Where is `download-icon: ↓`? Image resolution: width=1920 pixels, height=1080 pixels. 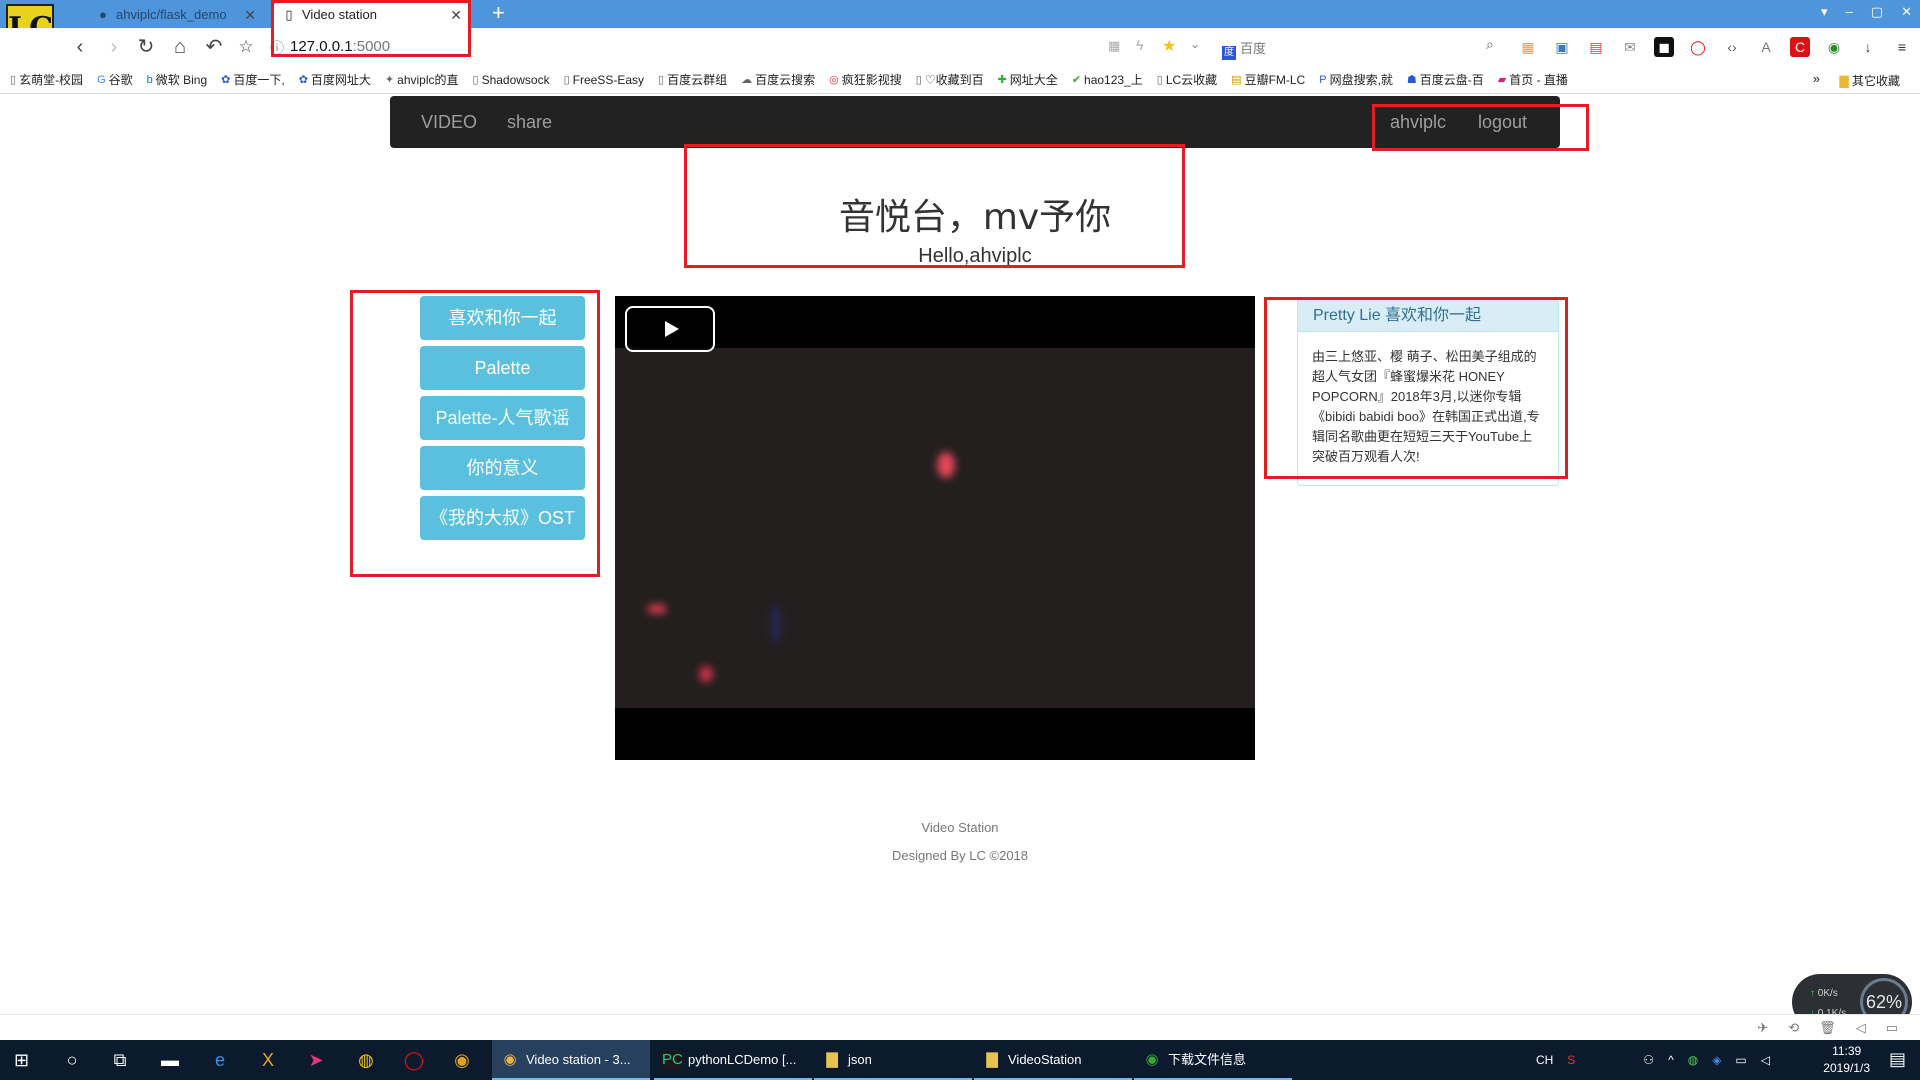
download-icon: ↓ is located at coordinates (1868, 47).